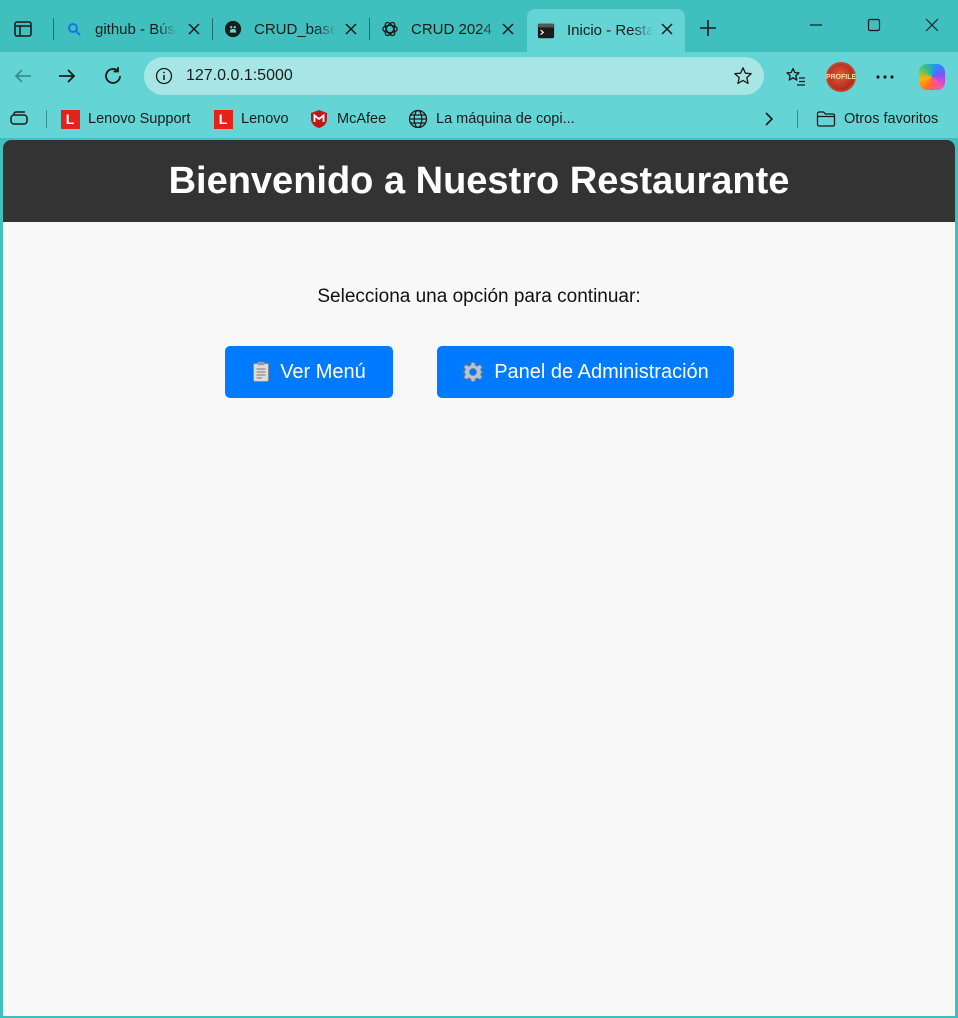 The height and width of the screenshot is (1018, 958). Describe the element at coordinates (743, 76) in the screenshot. I see `favorite-star-icon` at that location.